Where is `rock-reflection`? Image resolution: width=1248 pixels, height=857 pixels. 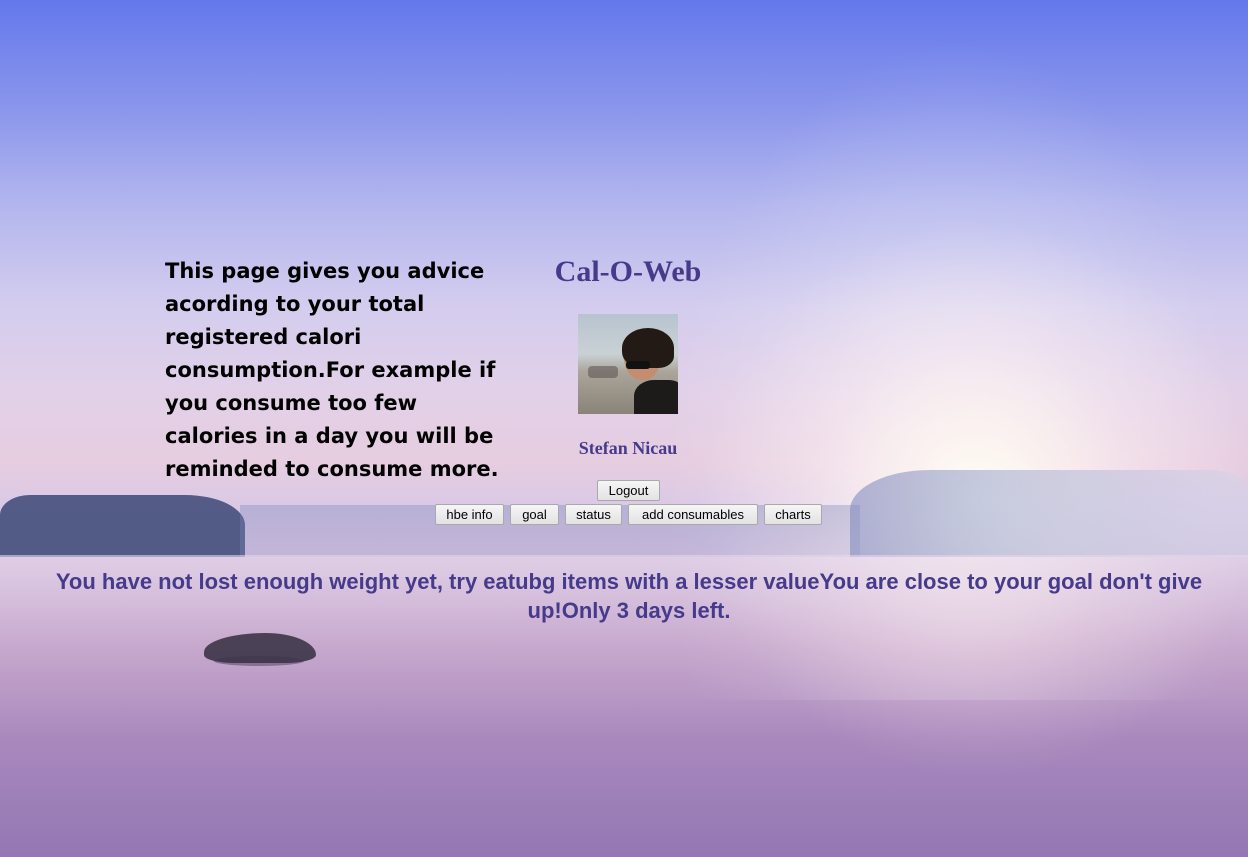 rock-reflection is located at coordinates (259, 661).